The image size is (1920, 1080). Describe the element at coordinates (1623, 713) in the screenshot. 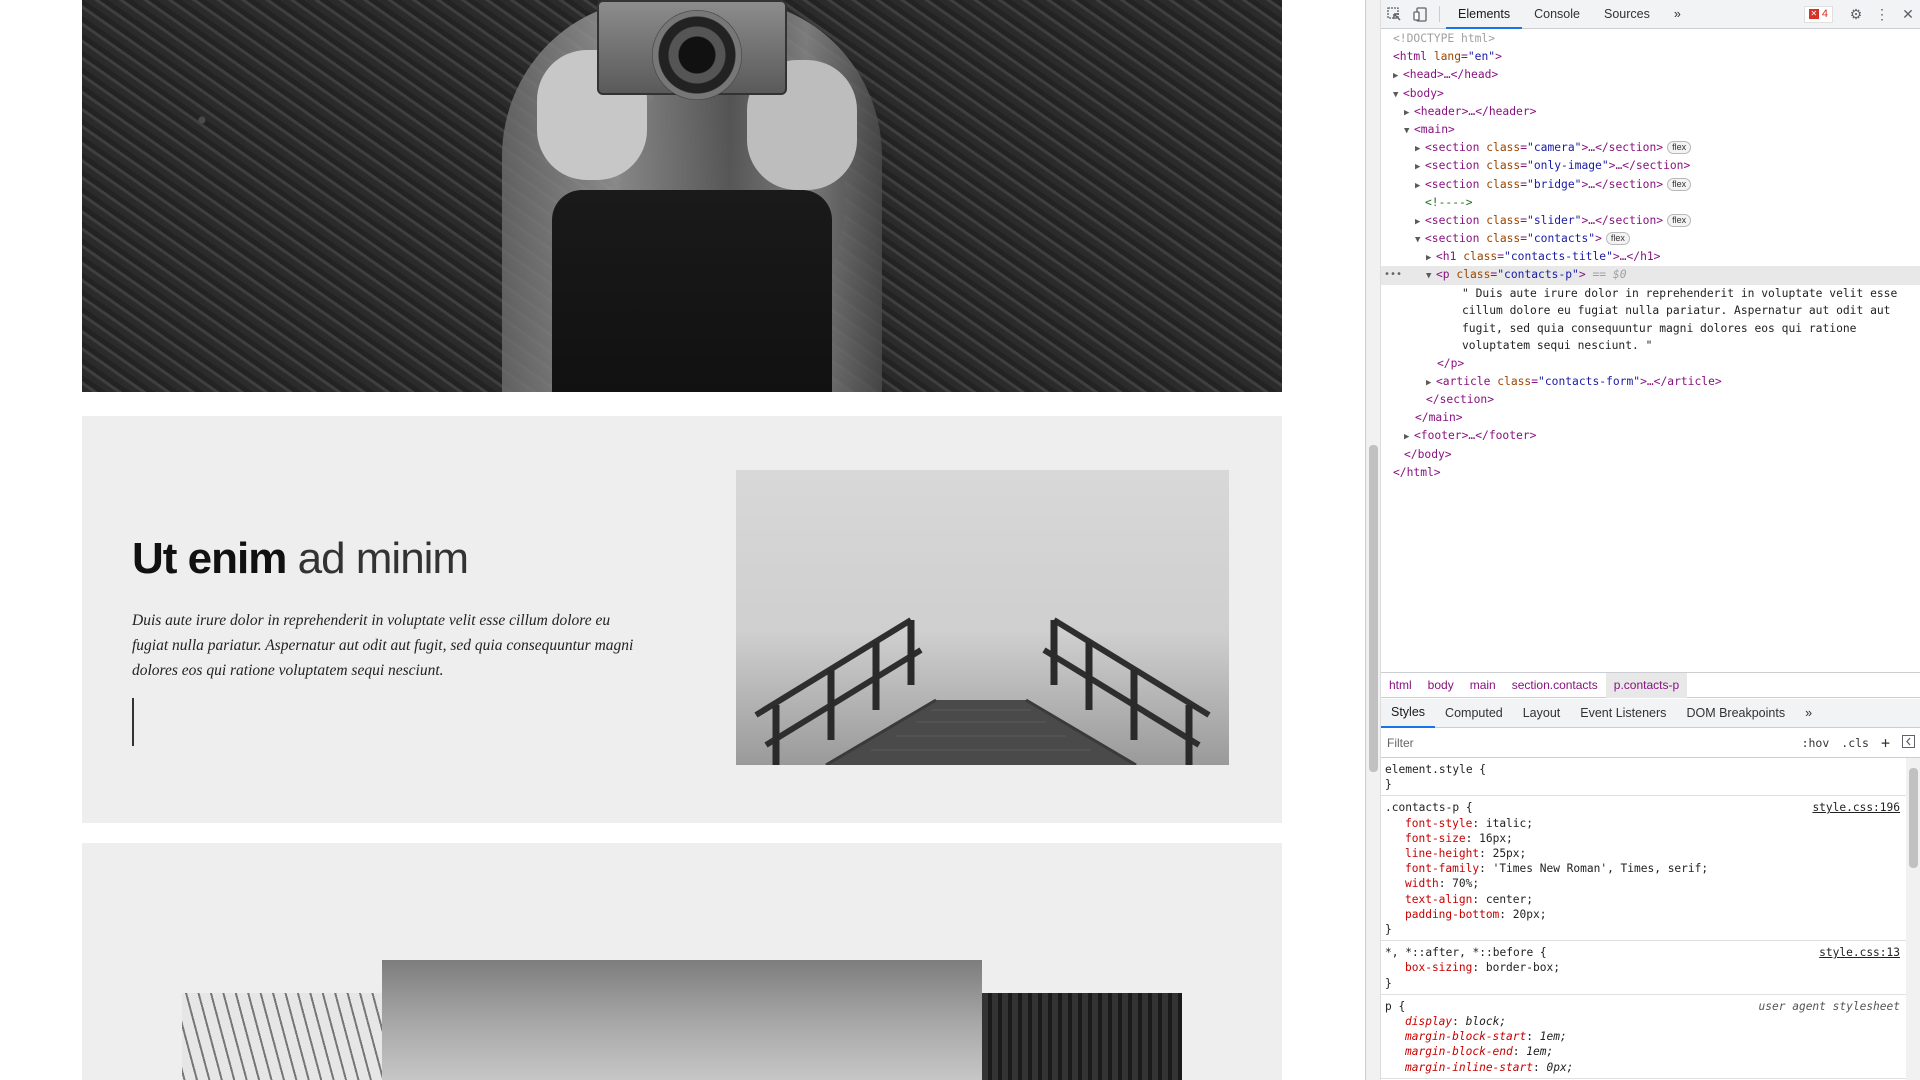

I see `tab-event-listeners: Event Listeners` at that location.